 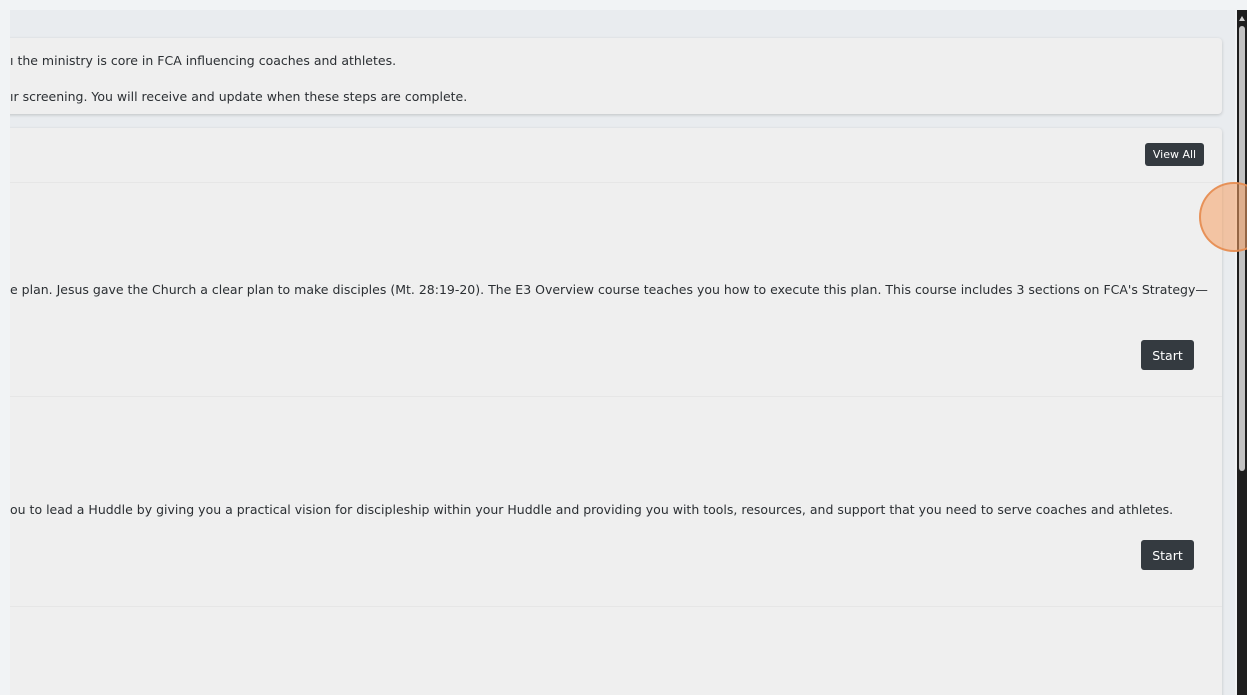 What do you see at coordinates (1242, 352) in the screenshot?
I see `vertical-scrollbar` at bounding box center [1242, 352].